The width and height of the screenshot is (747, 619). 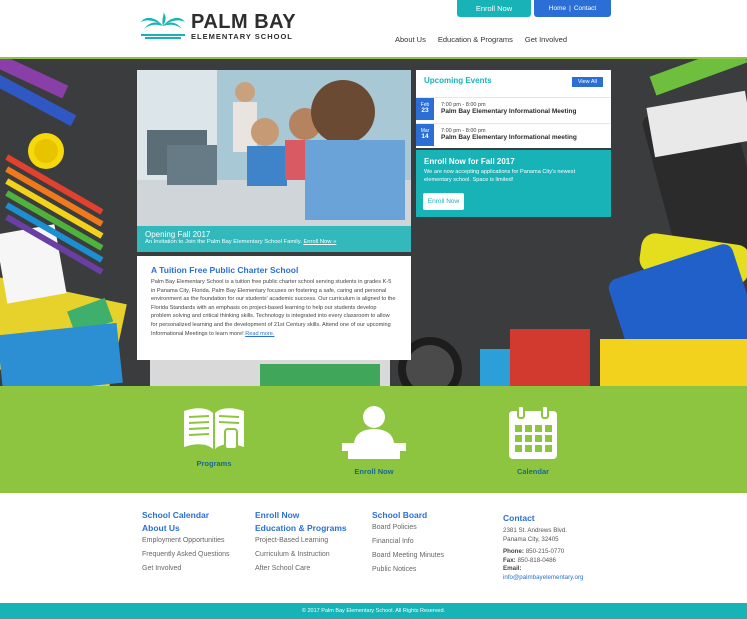 I want to click on footer-link-board-minutes: Board Meeting Minutes, so click(x=408, y=555).